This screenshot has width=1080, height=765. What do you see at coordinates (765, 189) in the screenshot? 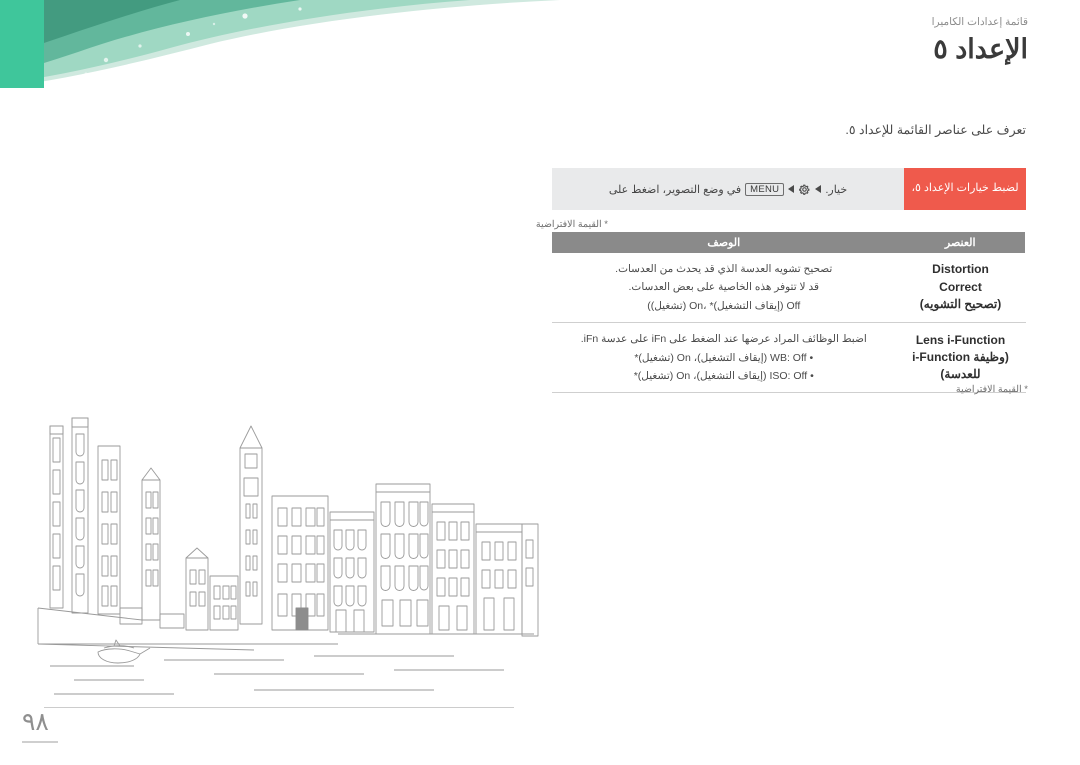
I see `menu-key: MENU` at bounding box center [765, 189].